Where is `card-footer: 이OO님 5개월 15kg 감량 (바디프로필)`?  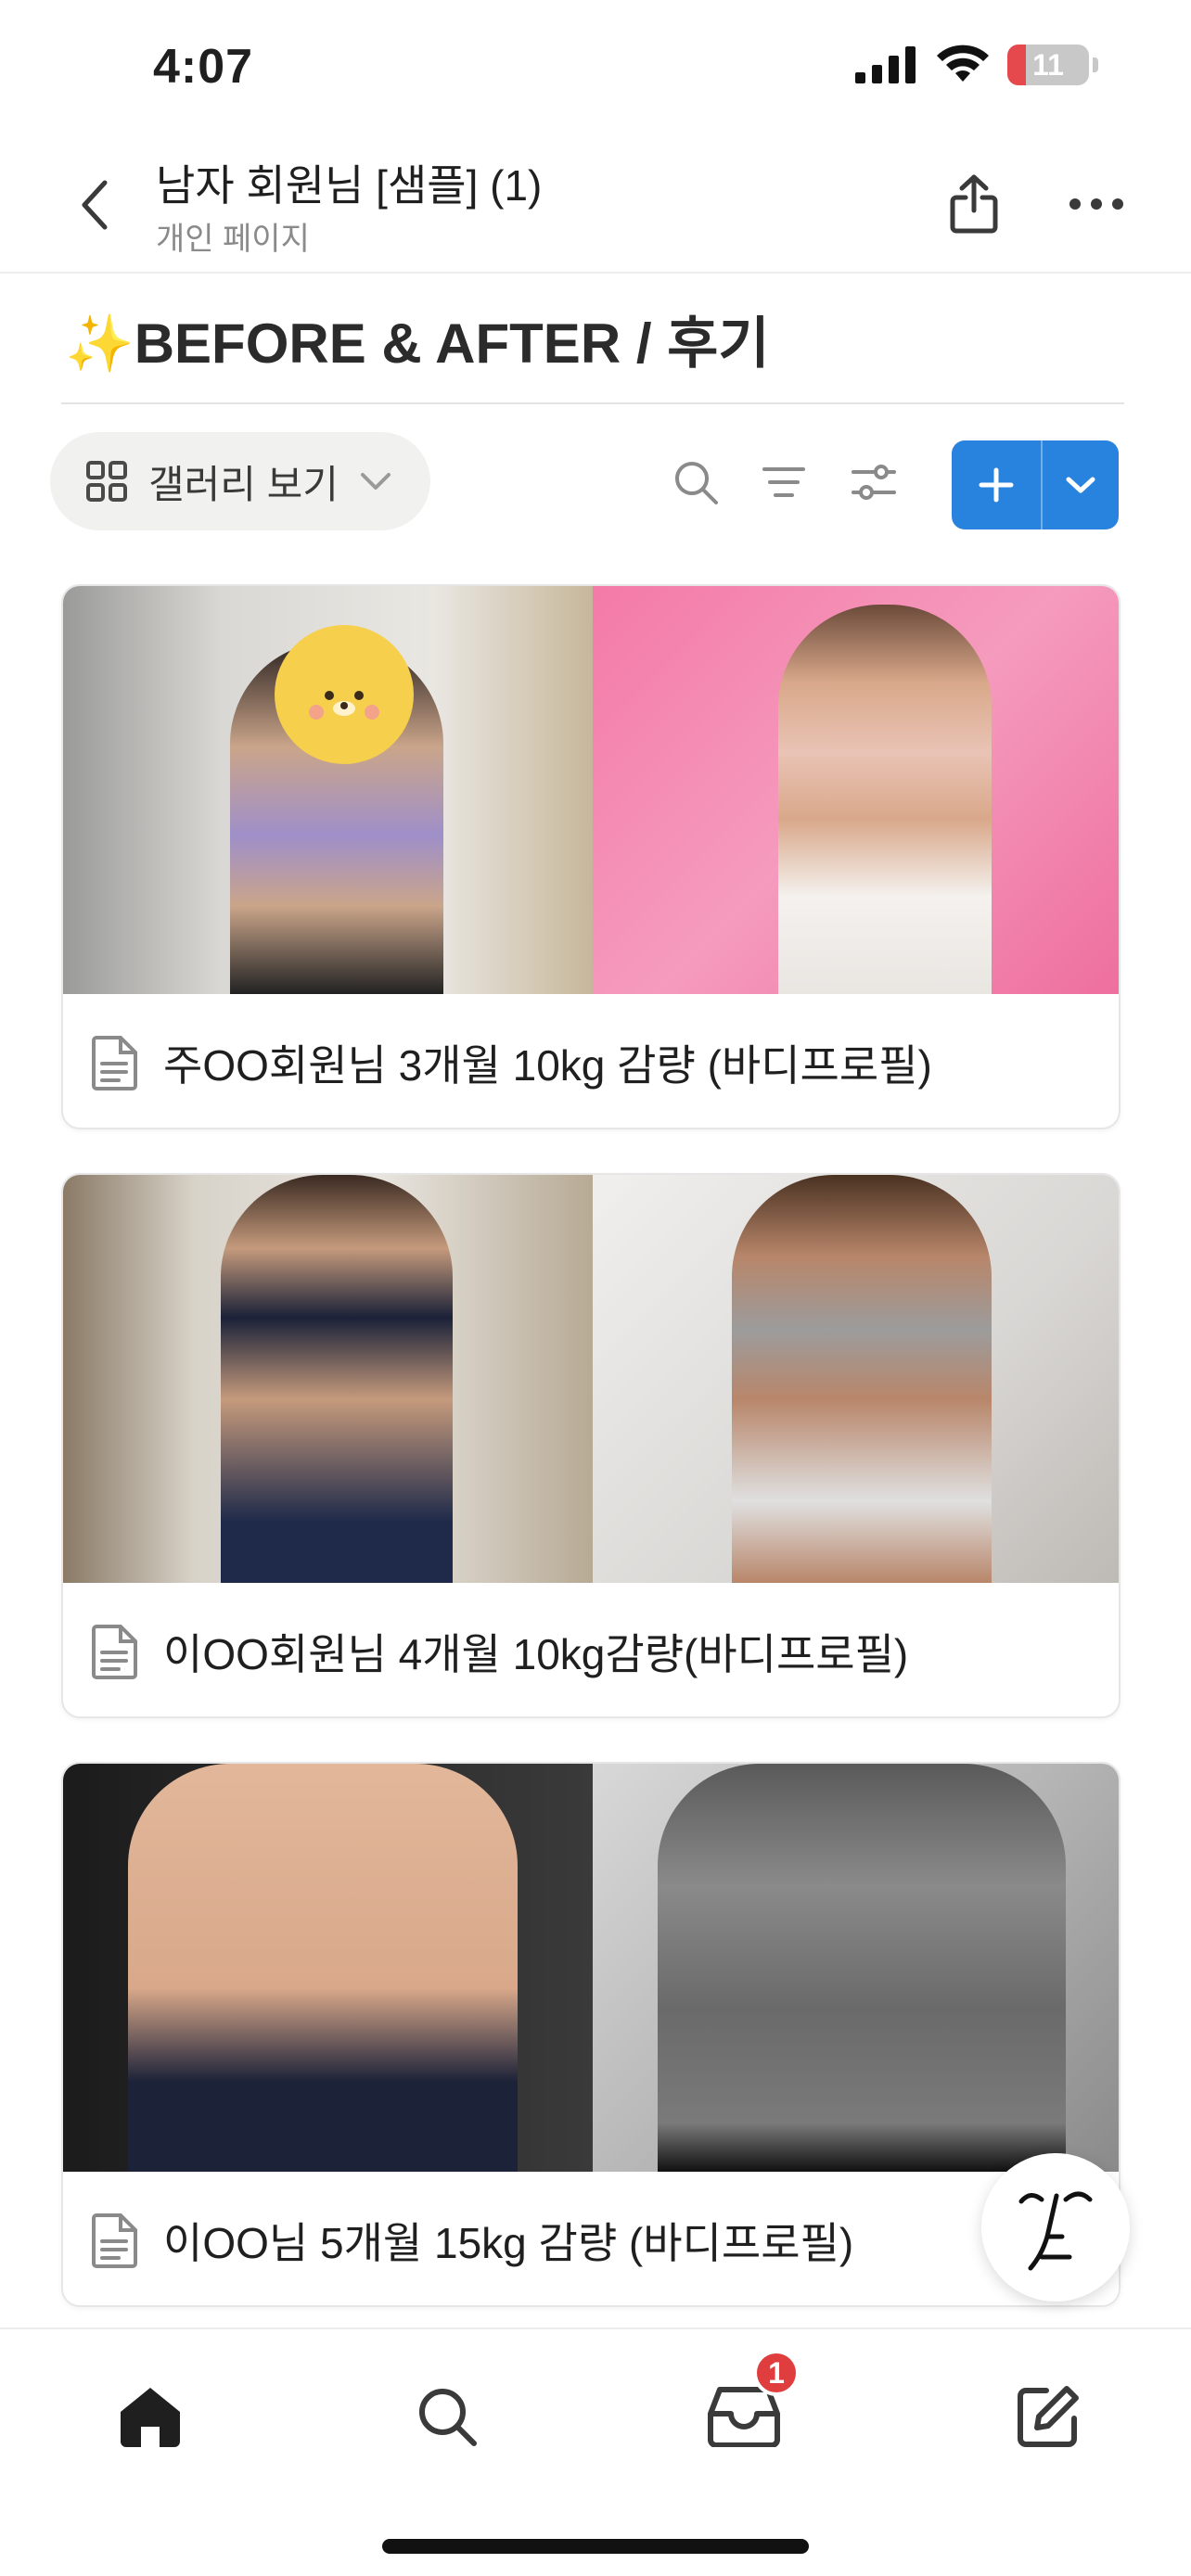
card-footer: 이OO님 5개월 15kg 감량 (바디프로필) is located at coordinates (591, 2238).